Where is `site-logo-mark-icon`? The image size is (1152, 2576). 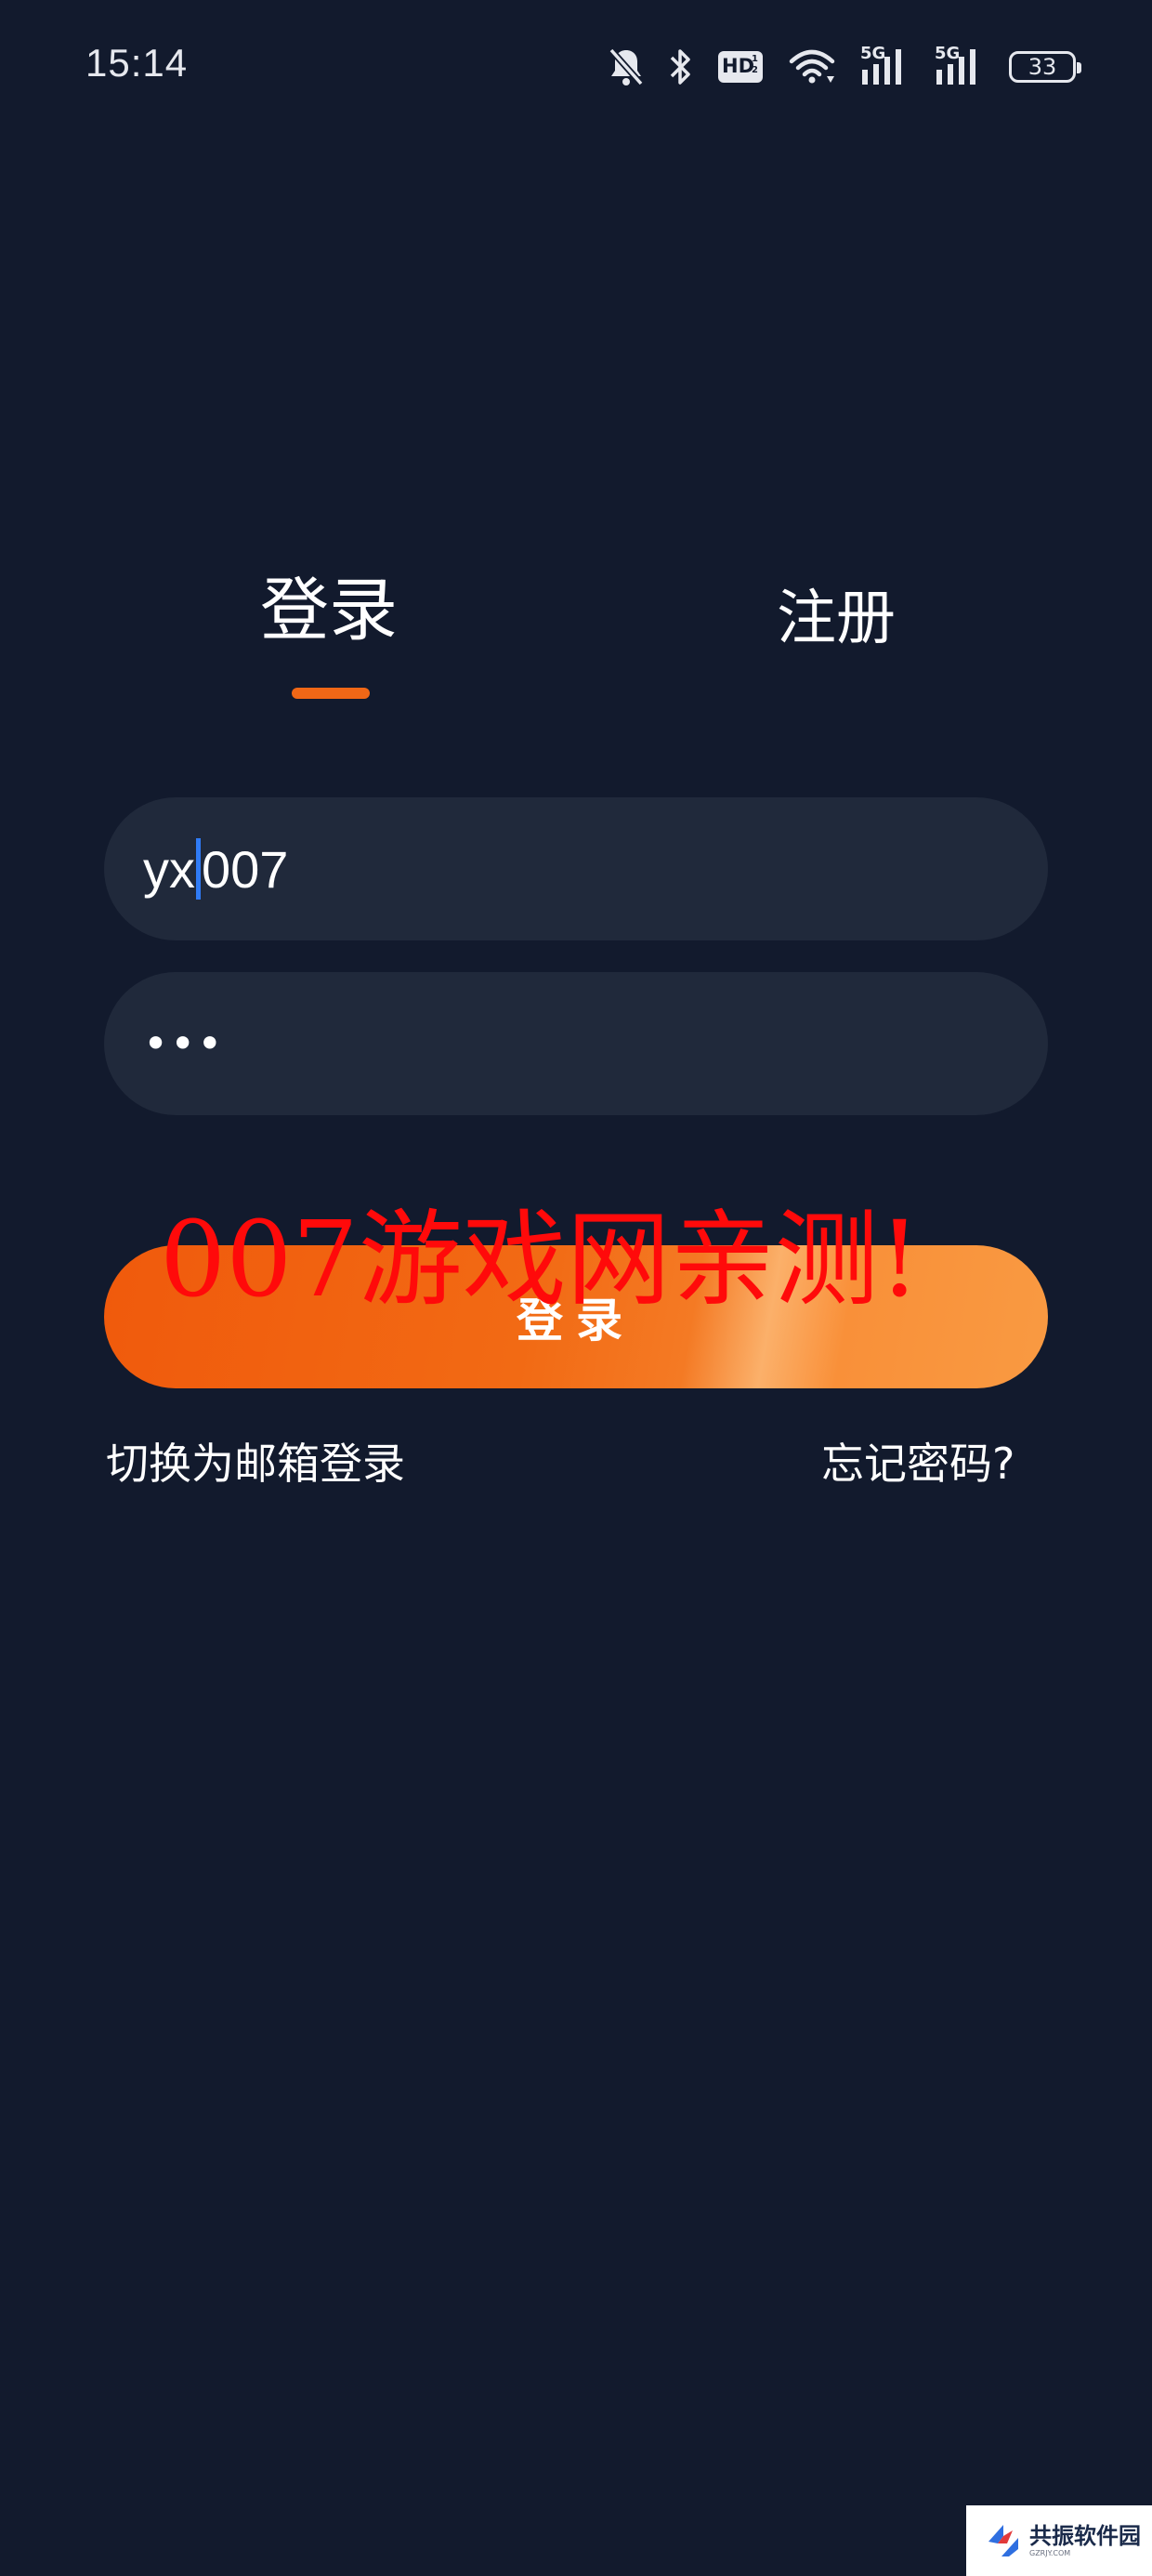
site-logo-mark-icon is located at coordinates (1003, 2540).